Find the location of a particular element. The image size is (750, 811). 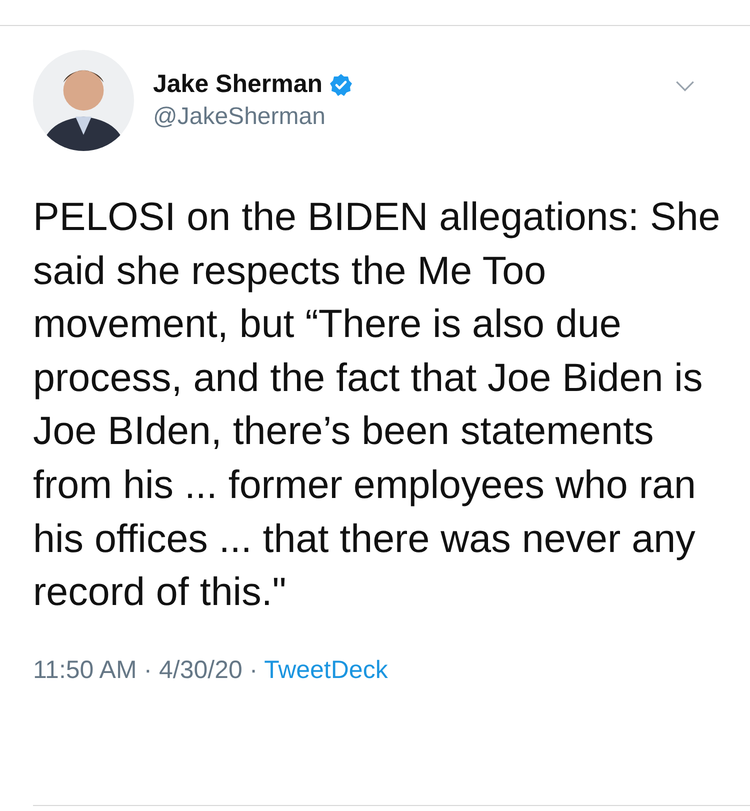

author-handle: @JakeSherman is located at coordinates (253, 117).